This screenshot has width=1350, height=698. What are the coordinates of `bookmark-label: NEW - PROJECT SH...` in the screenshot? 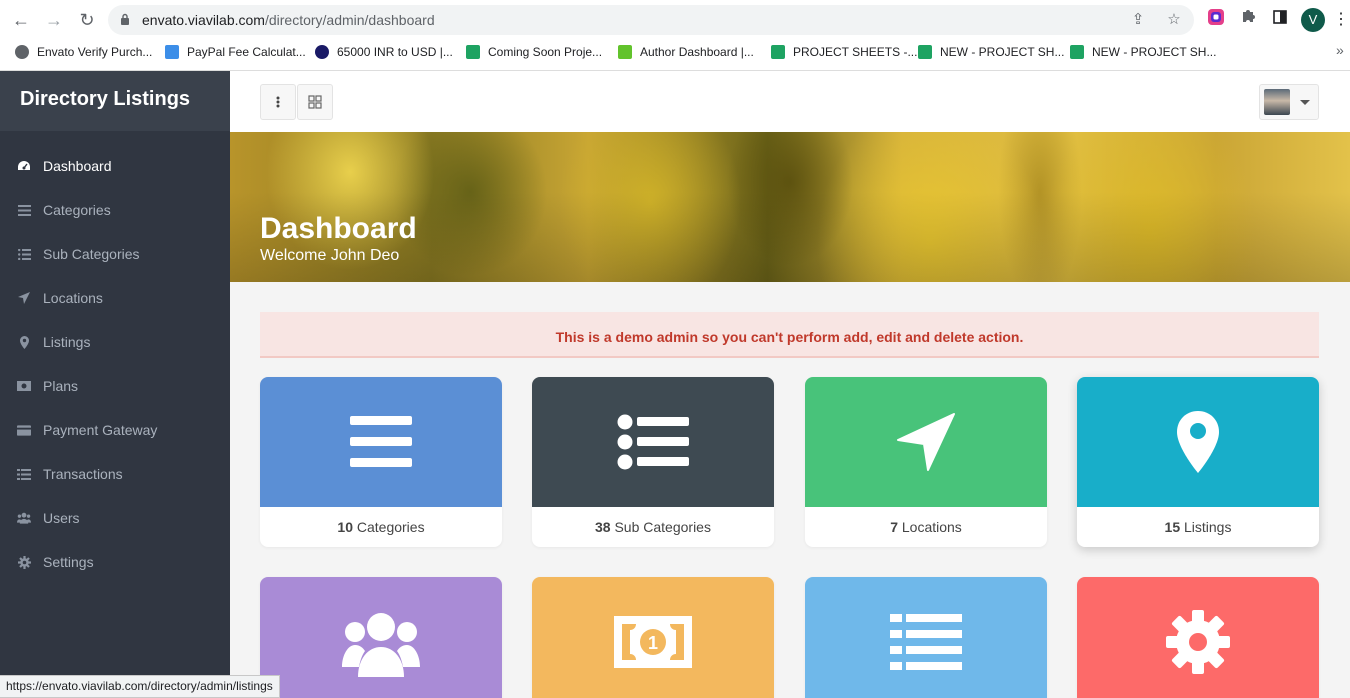 It's located at (1154, 52).